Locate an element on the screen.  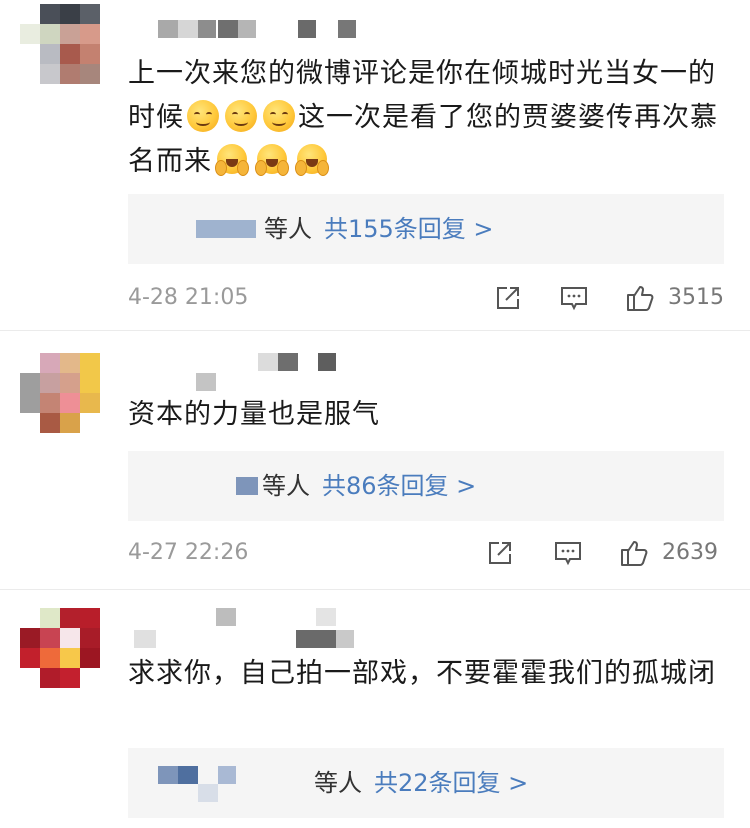
comment-footer: 4-28 21:05 3515 is located at coordinates (426, 298).